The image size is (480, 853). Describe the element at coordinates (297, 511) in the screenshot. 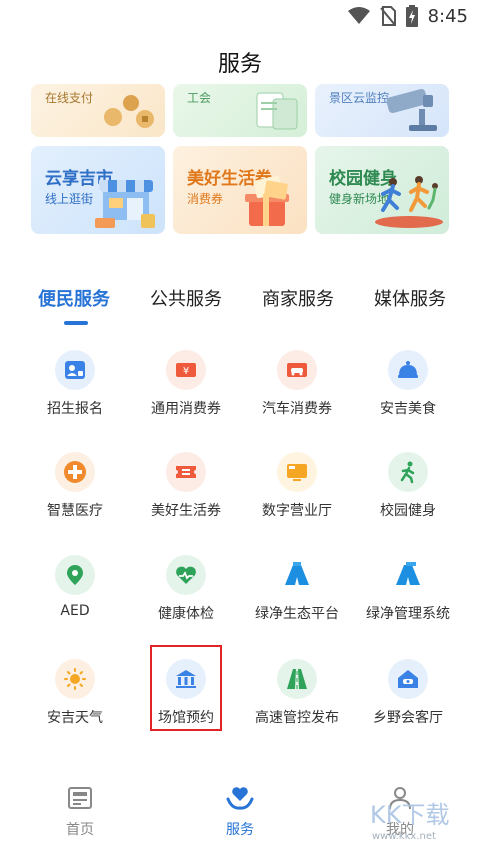

I see `service-label: 数字营业厅` at that location.